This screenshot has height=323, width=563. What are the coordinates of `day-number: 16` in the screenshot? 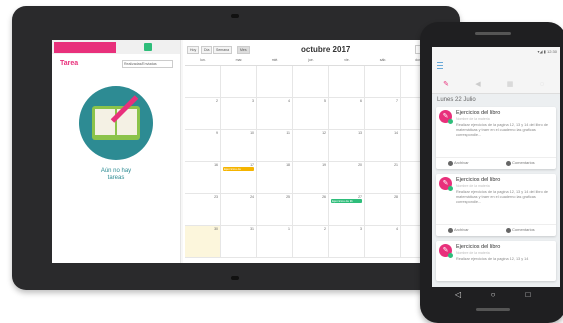 It's located at (216, 165).